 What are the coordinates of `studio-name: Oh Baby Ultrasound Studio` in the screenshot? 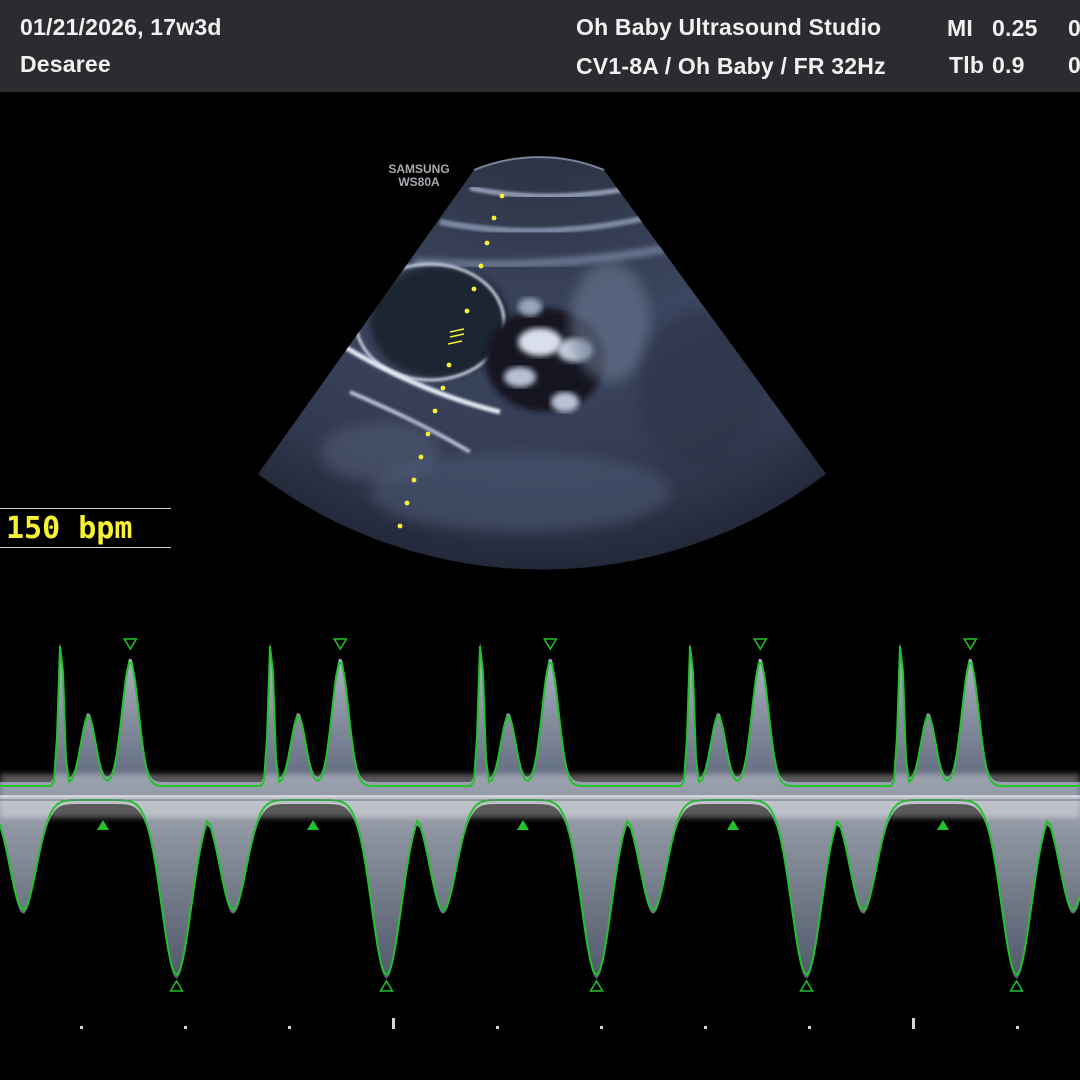 It's located at (729, 27).